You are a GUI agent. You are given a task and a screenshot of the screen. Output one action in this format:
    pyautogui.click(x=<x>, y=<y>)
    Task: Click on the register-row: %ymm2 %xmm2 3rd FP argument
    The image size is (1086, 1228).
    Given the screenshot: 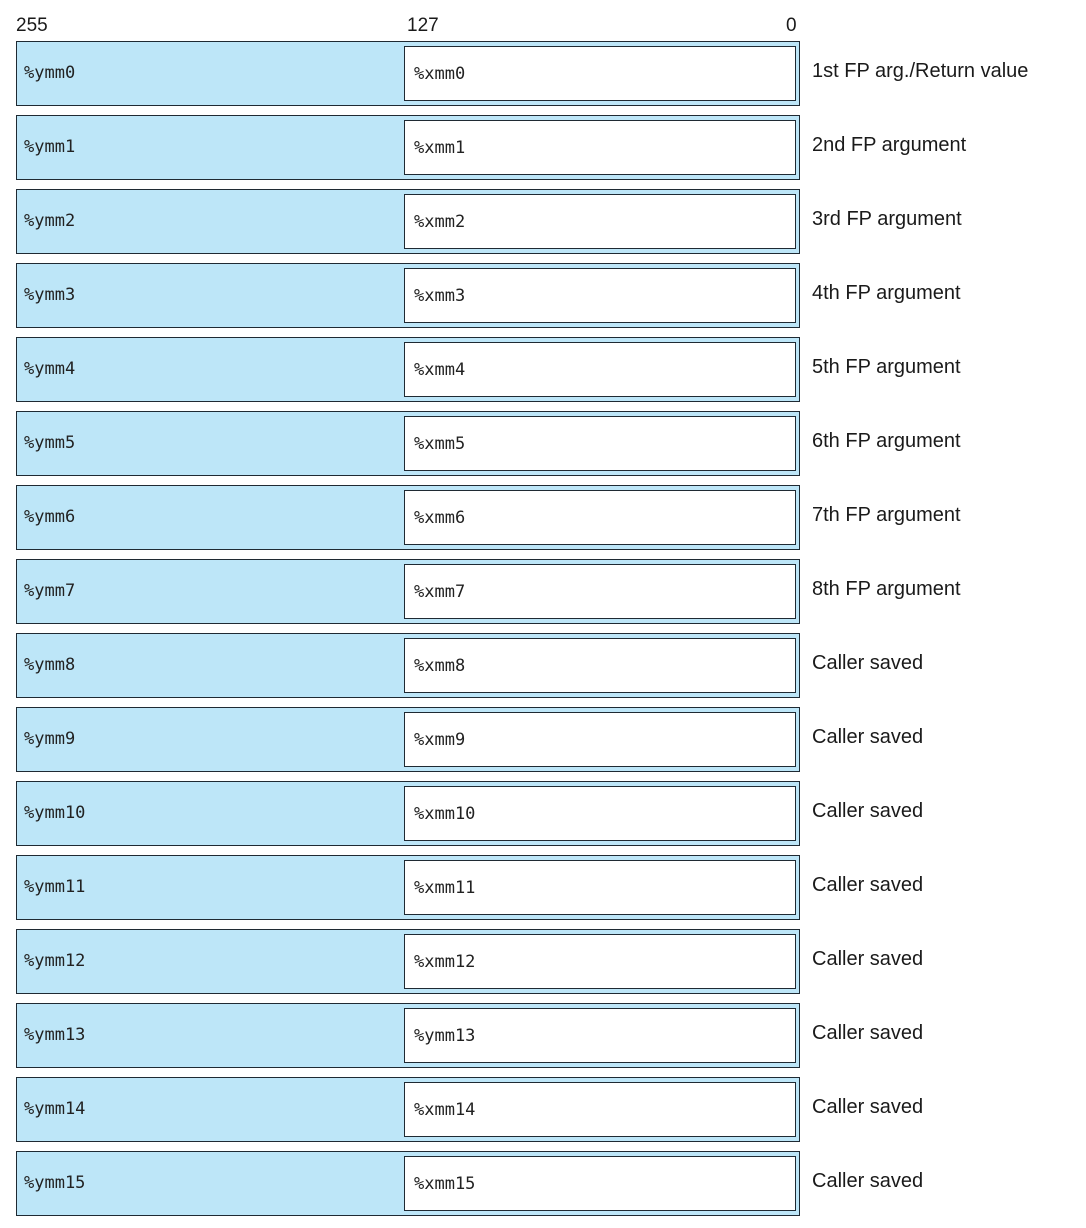 What is the action you would take?
    pyautogui.click(x=546, y=221)
    